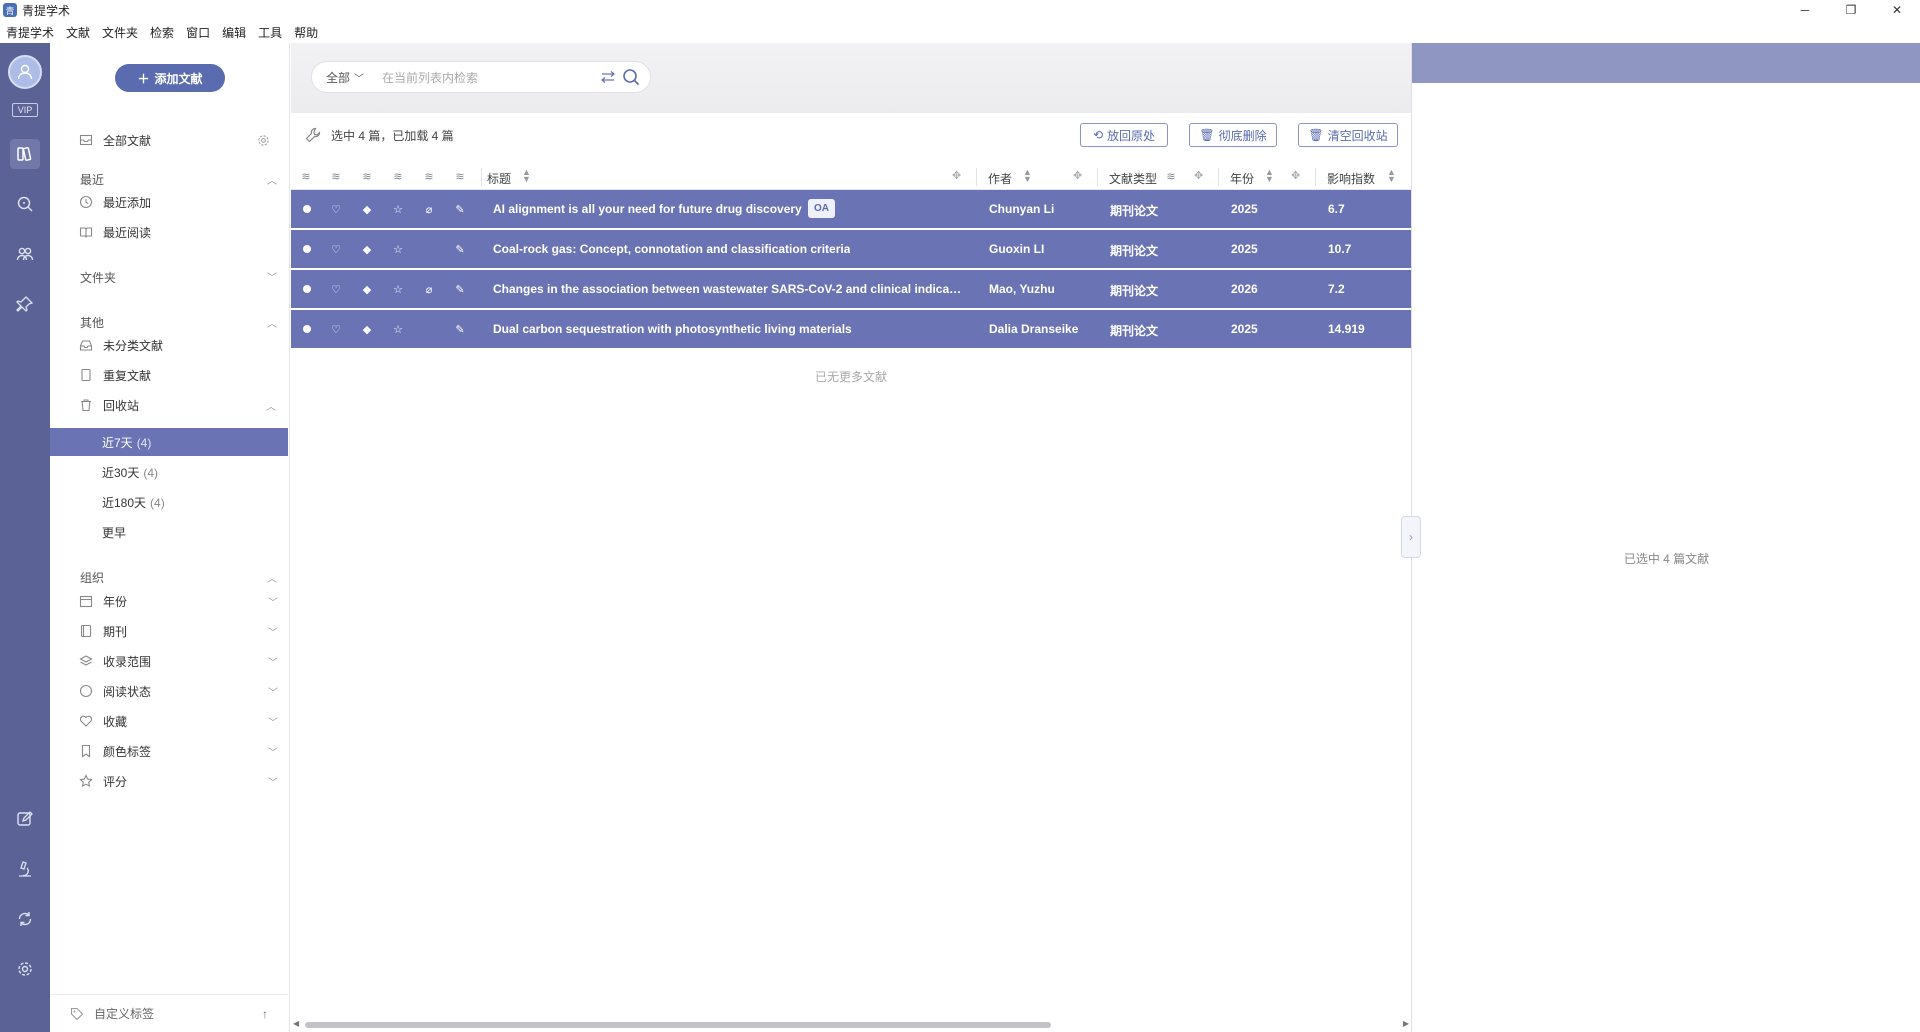 The width and height of the screenshot is (1920, 1032). What do you see at coordinates (169, 232) in the screenshot?
I see `sidebar-item-recent-read: 最近阅读` at bounding box center [169, 232].